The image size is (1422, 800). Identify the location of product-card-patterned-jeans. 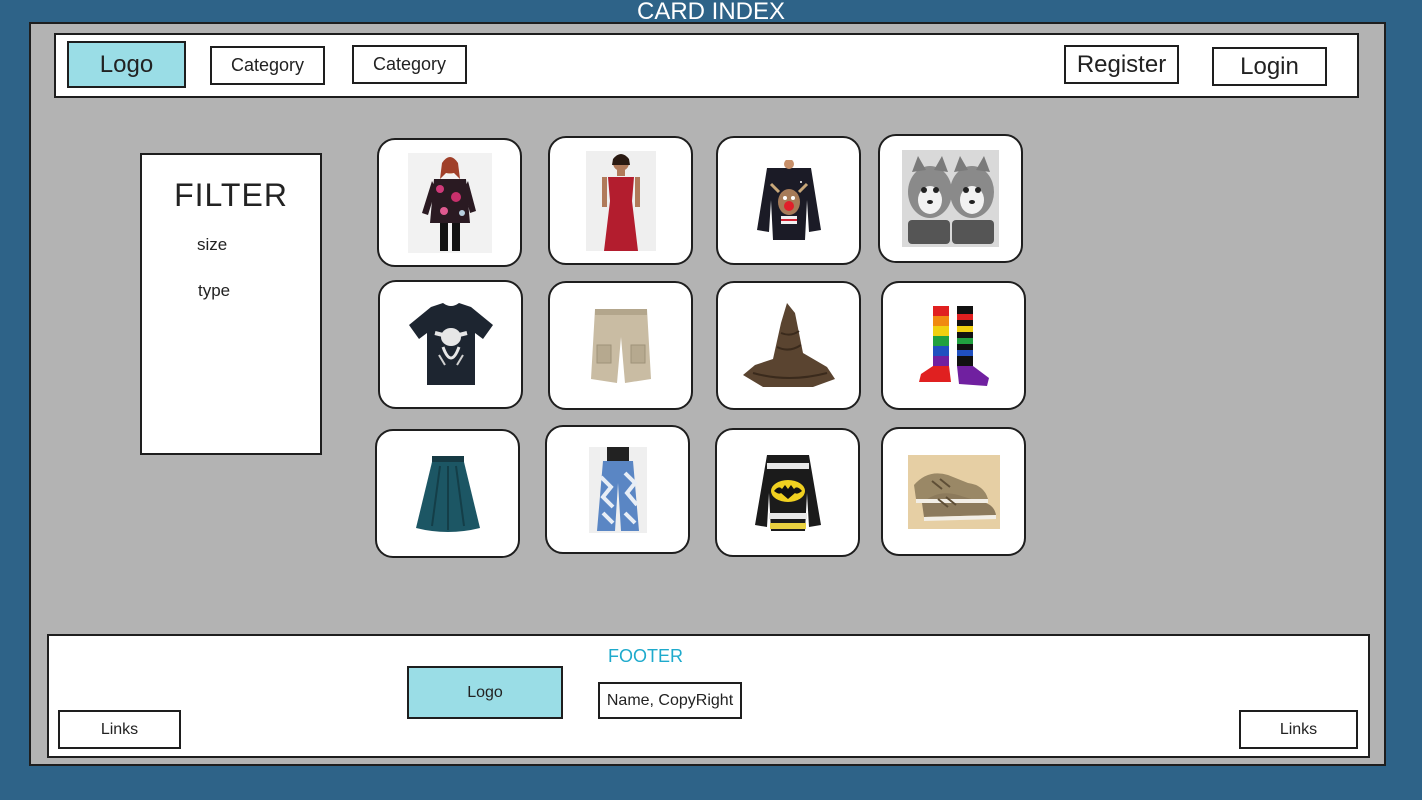
(617, 489).